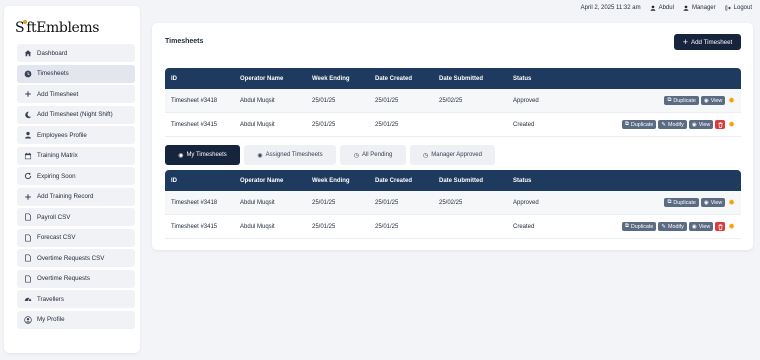 Image resolution: width=760 pixels, height=360 pixels. Describe the element at coordinates (28, 299) in the screenshot. I see `gauge-icon` at that location.